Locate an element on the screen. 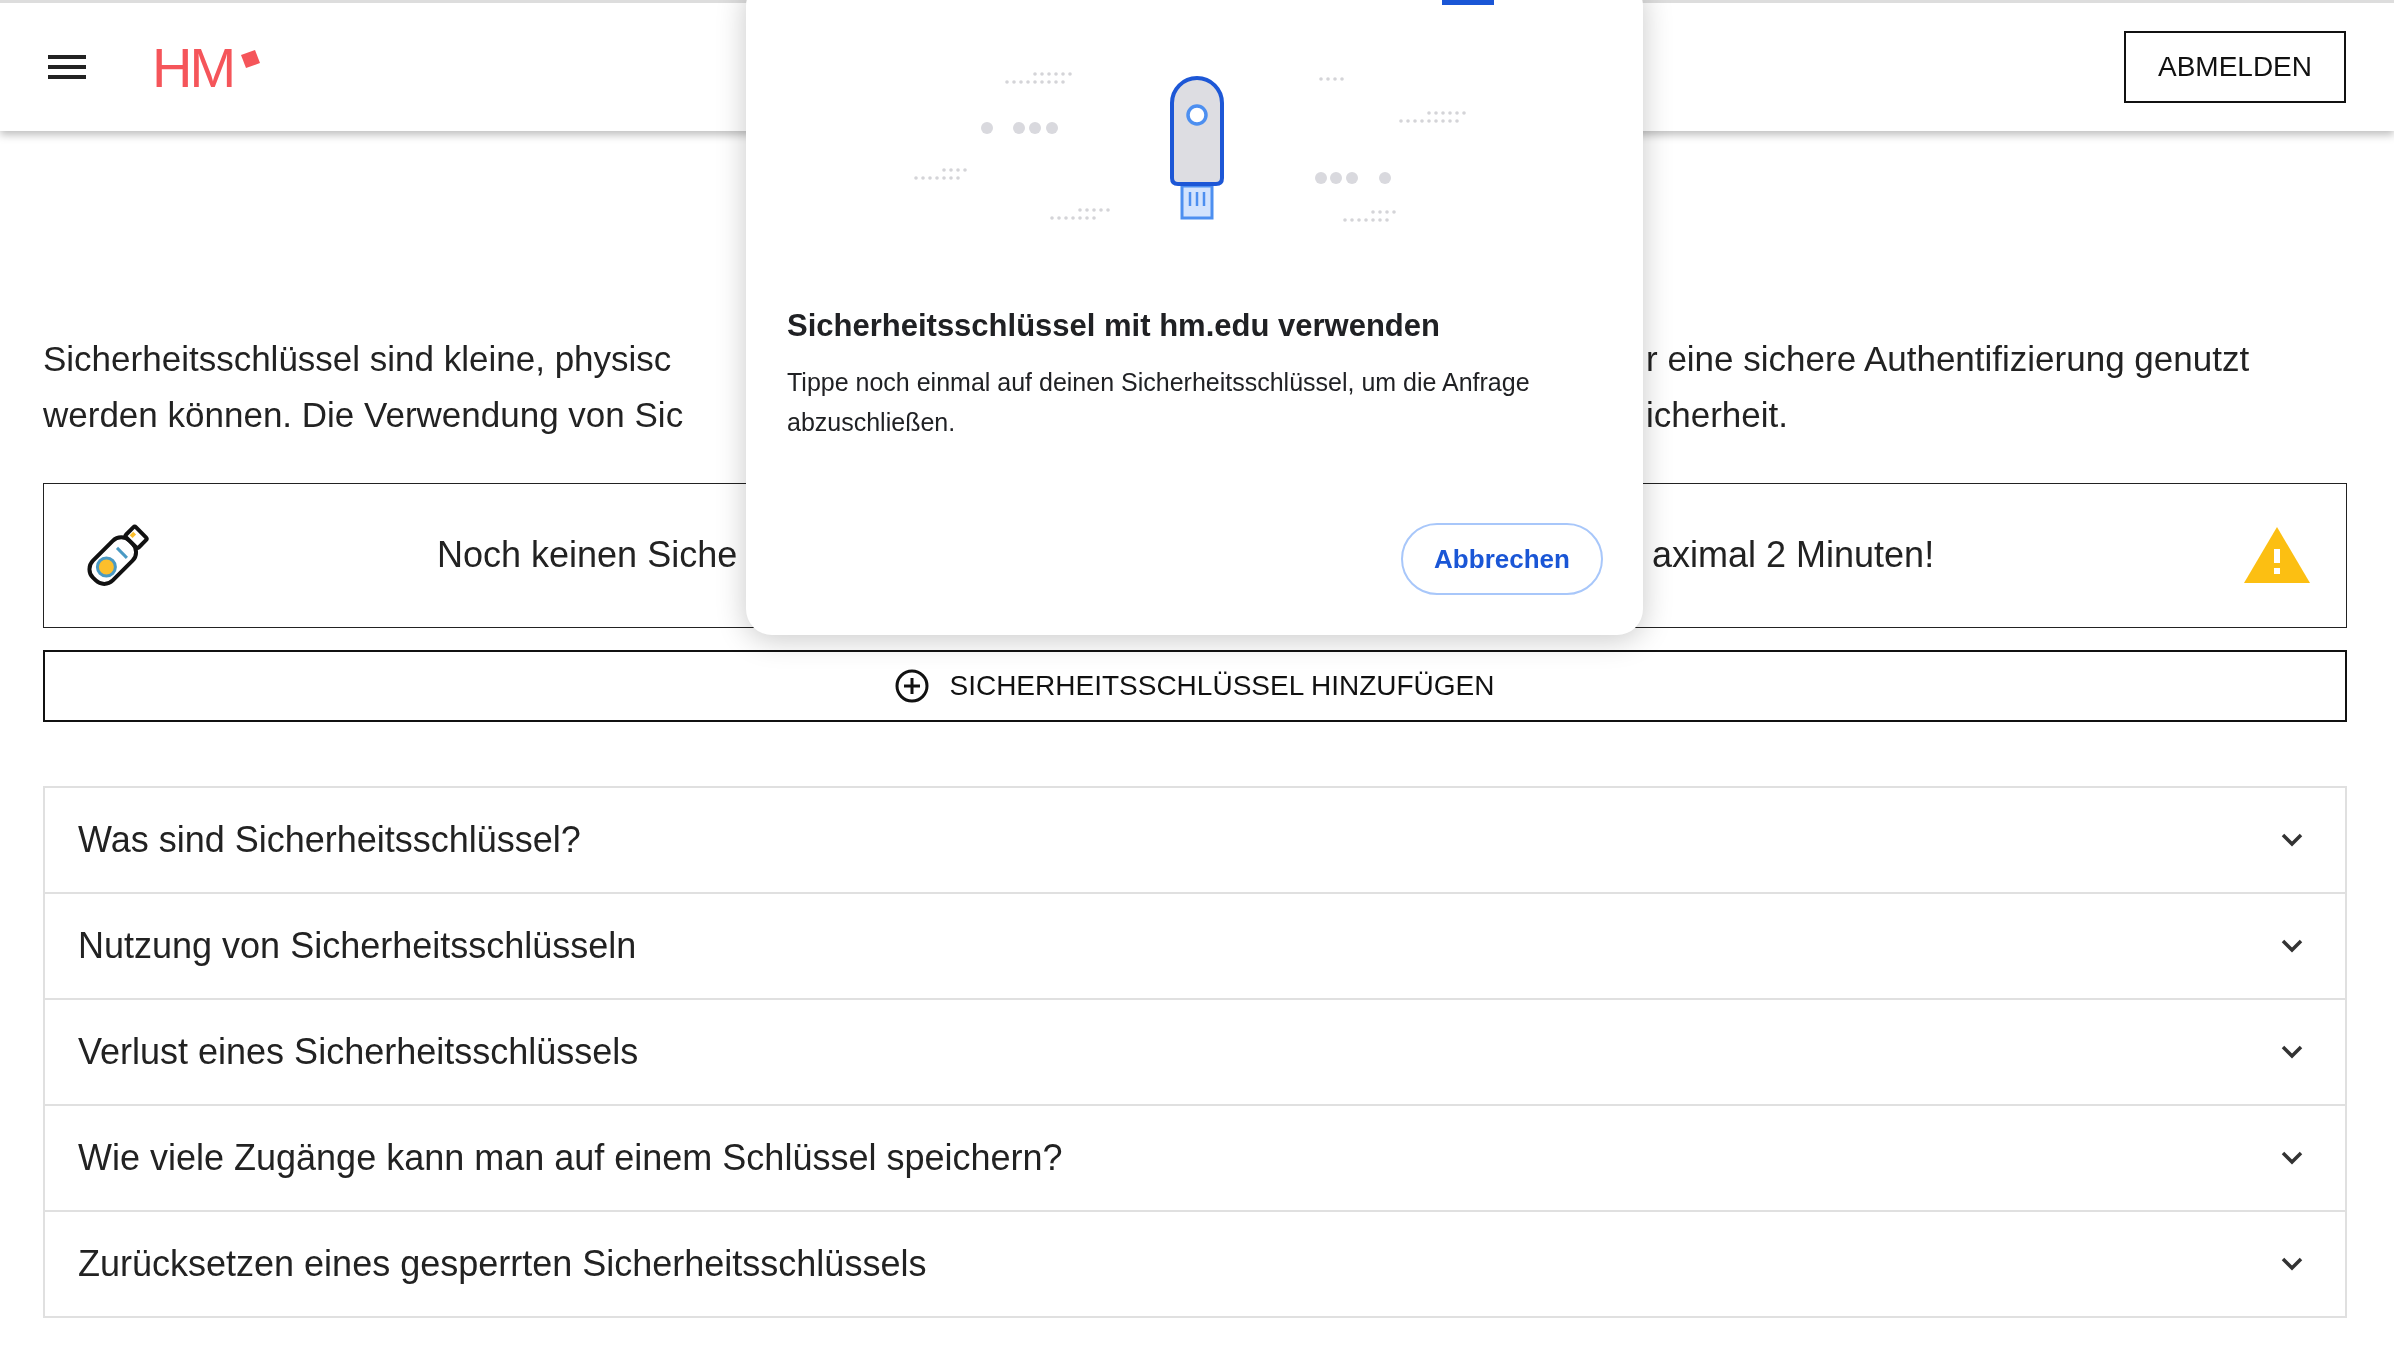 The height and width of the screenshot is (1367, 2394). faq-question: Zurücksetzen eines gesperrten Sicherheitsschlüssels is located at coordinates (502, 1264).